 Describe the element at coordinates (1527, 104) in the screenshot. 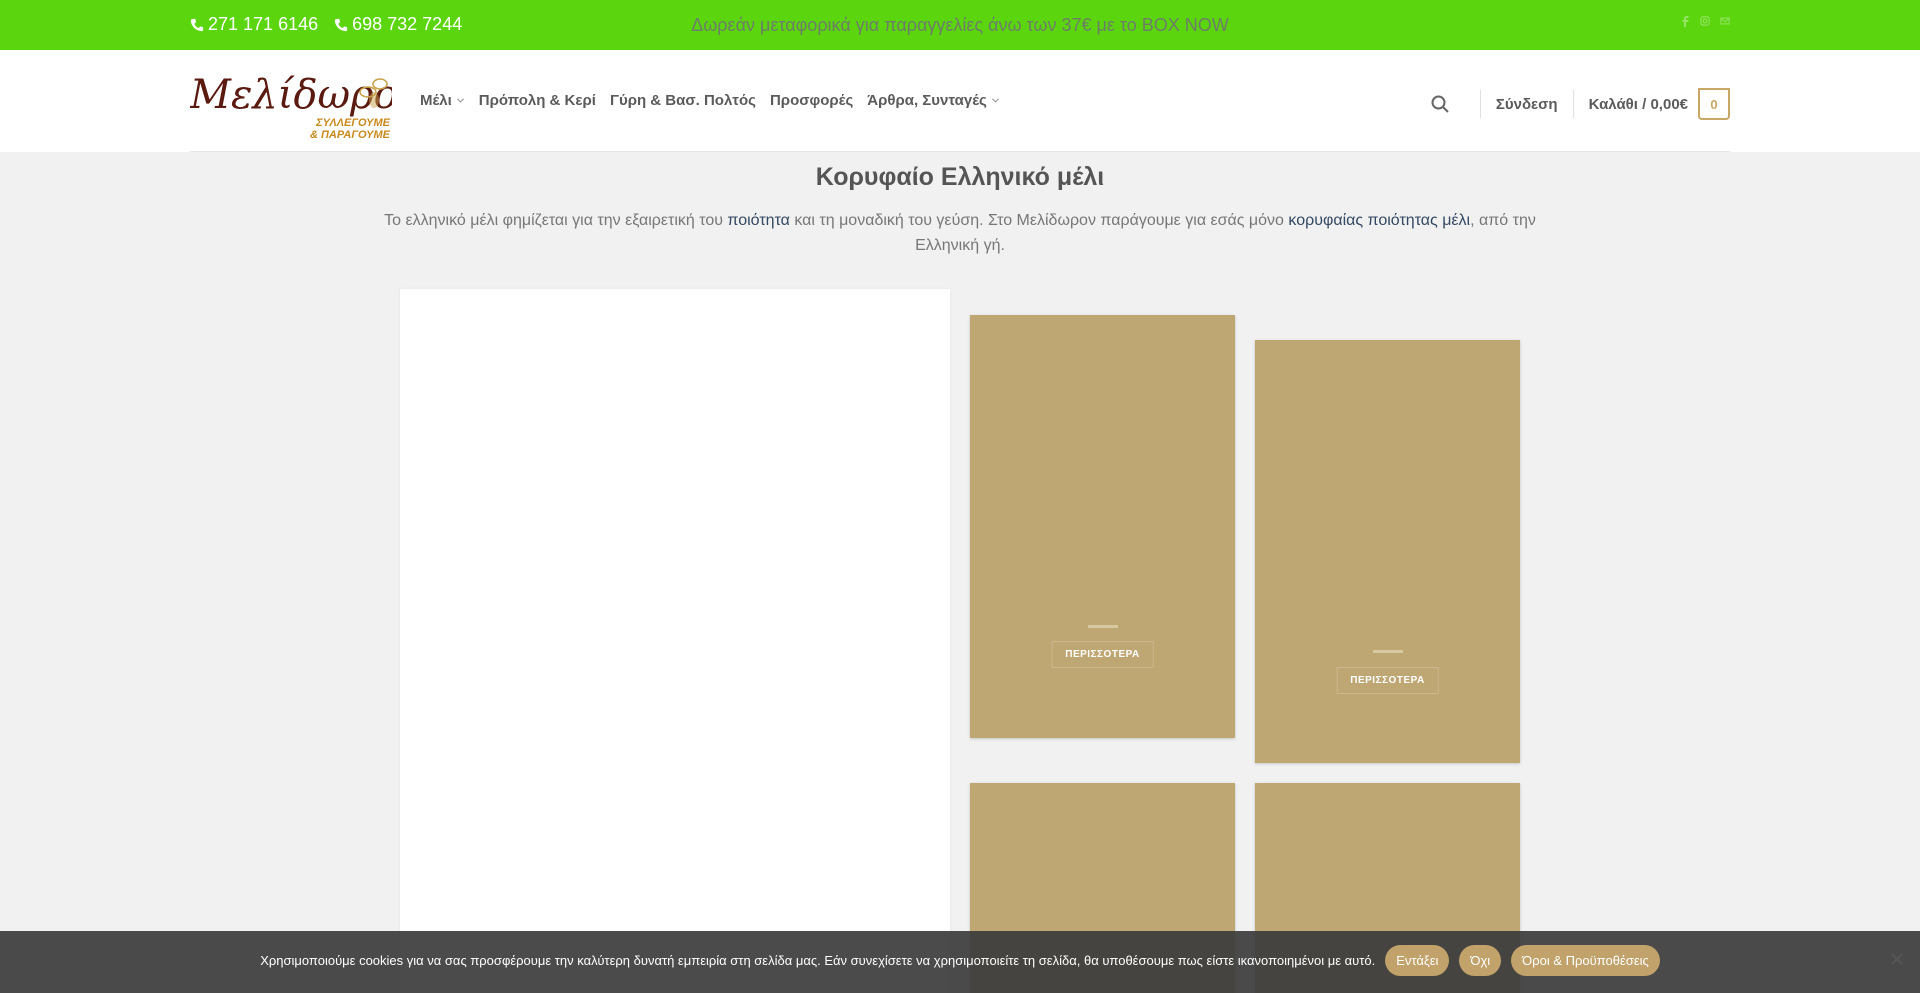

I see `login-link: Σύνδεση` at that location.